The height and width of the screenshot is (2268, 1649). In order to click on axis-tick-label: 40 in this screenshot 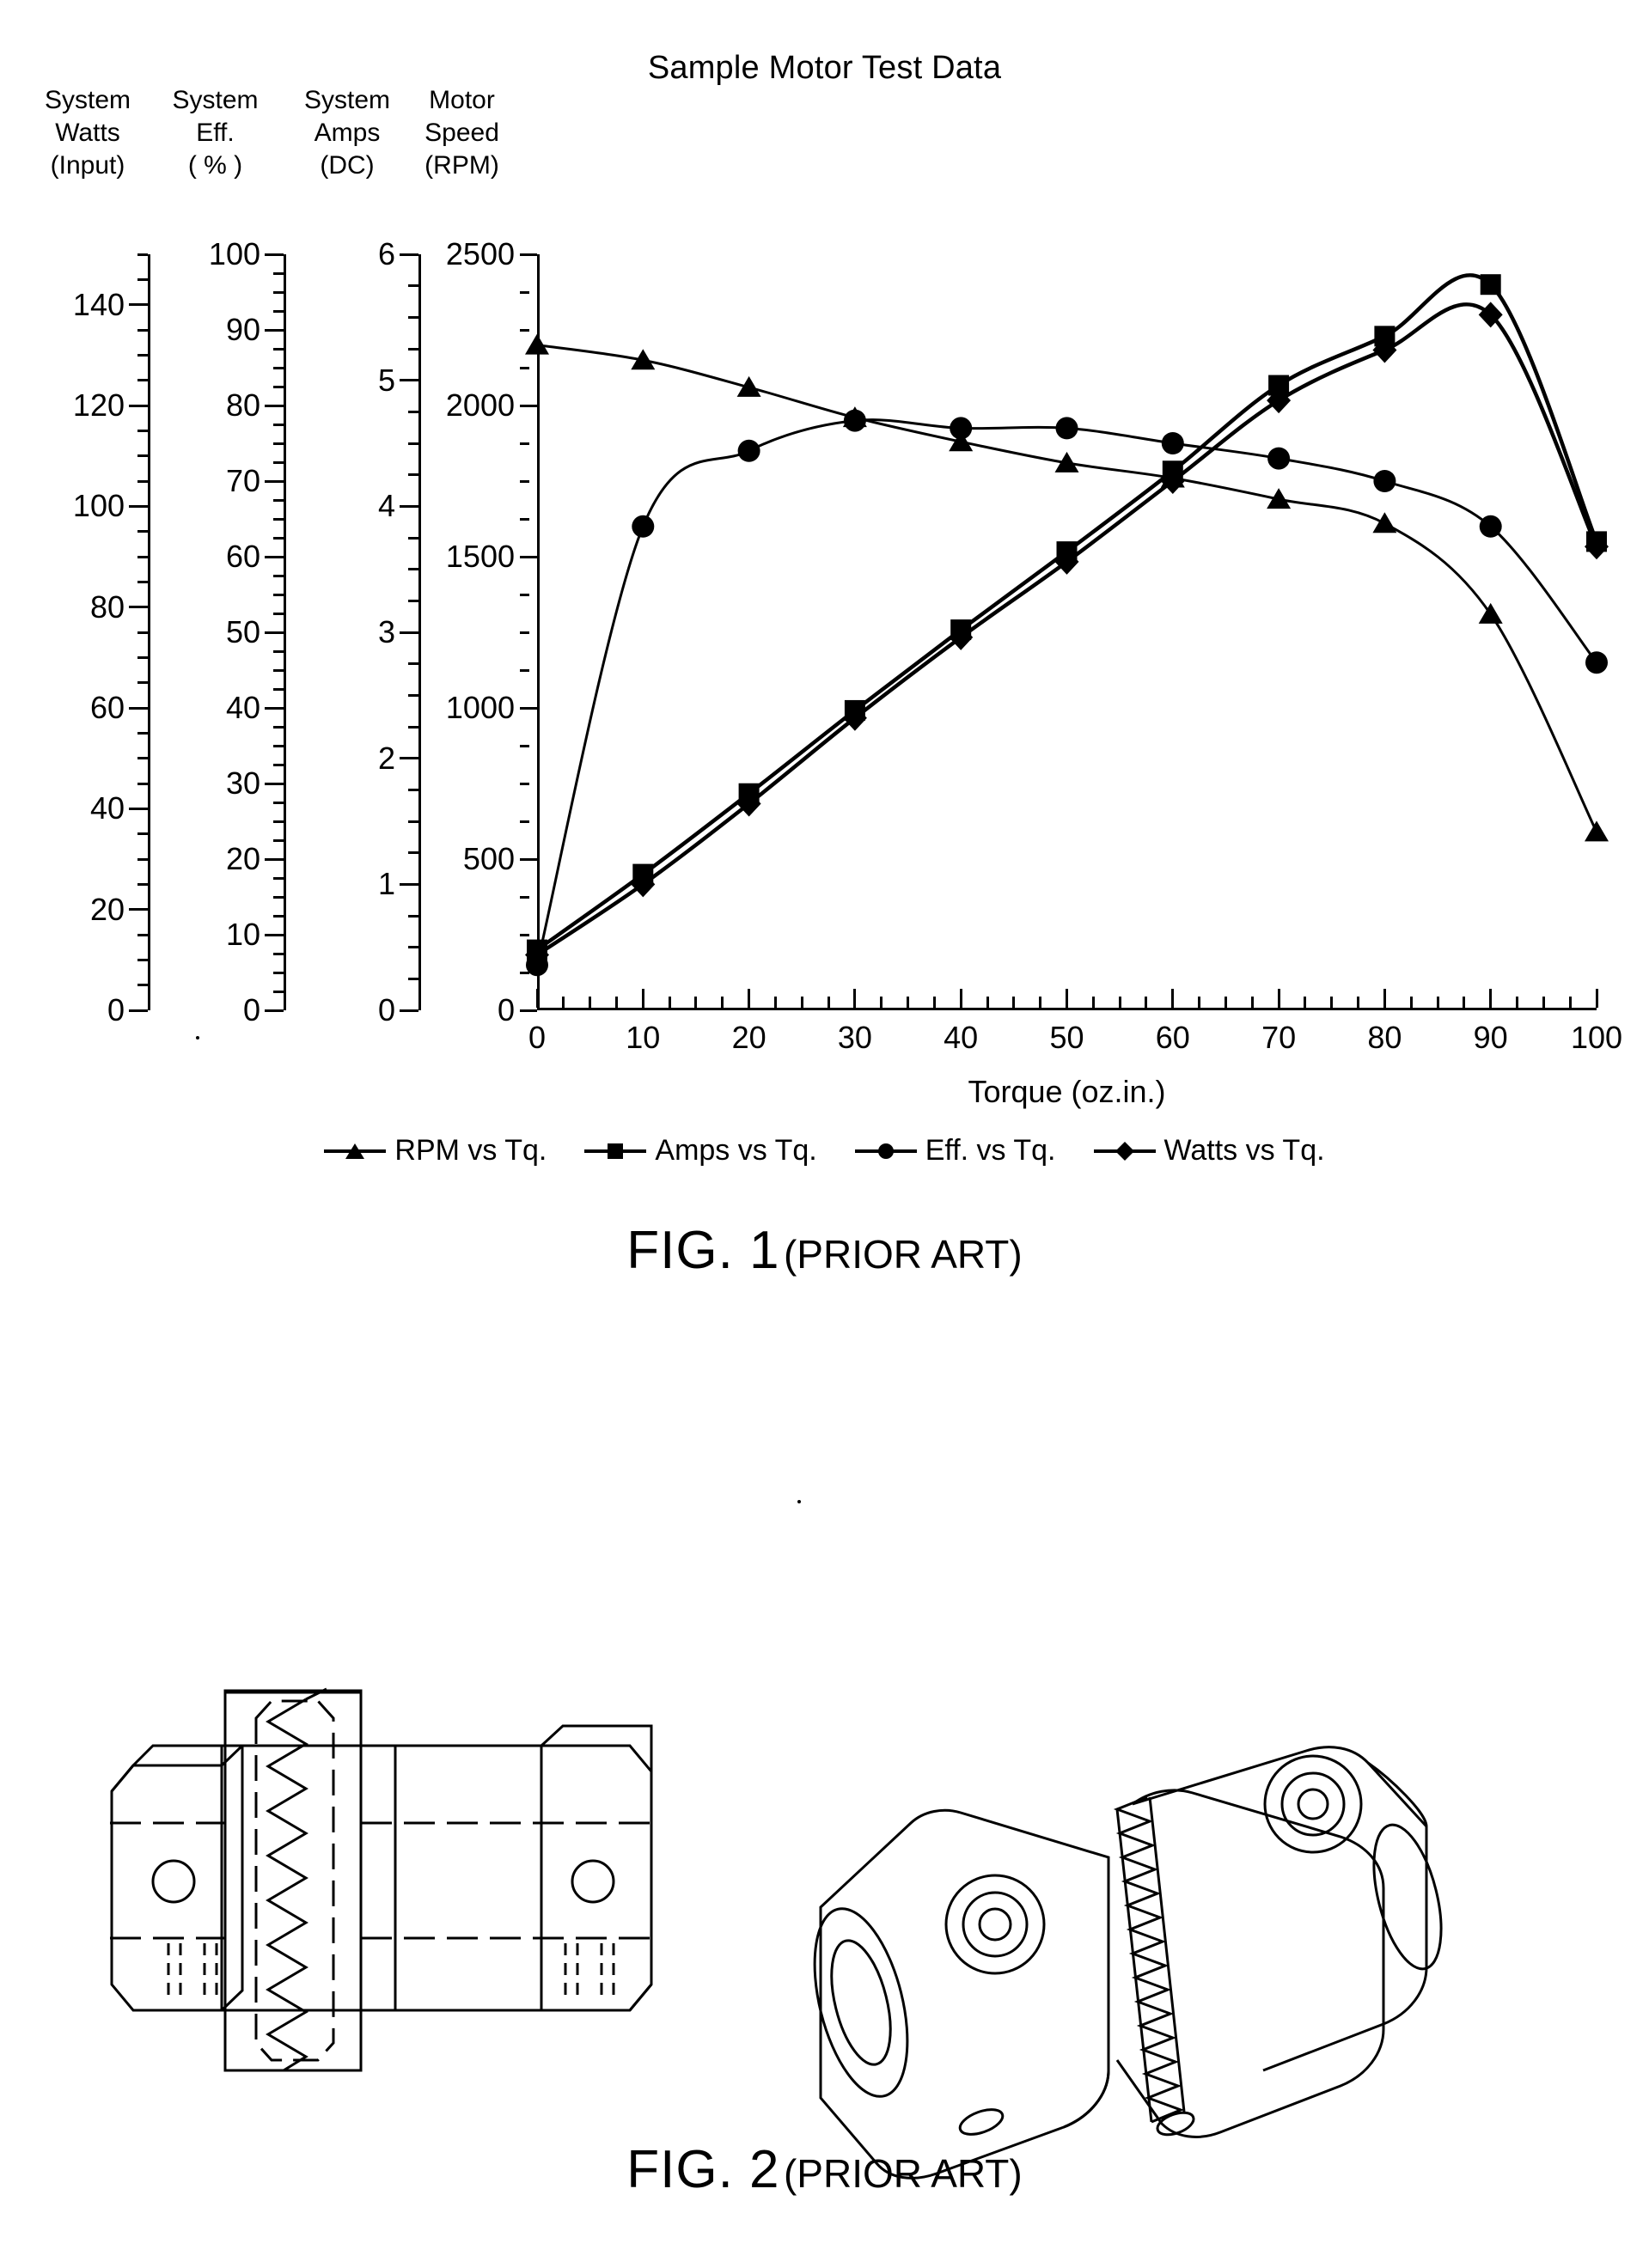, I will do `click(243, 707)`.